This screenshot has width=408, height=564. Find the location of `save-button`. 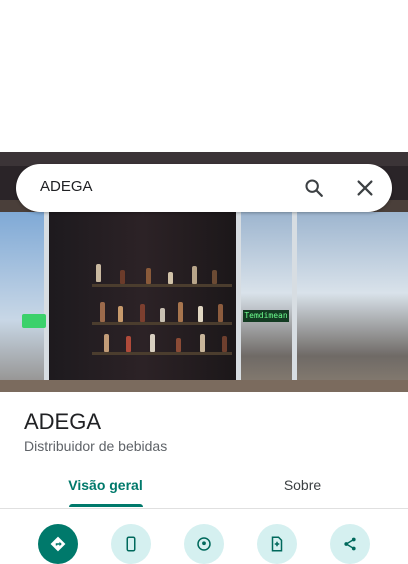

save-button is located at coordinates (277, 544).